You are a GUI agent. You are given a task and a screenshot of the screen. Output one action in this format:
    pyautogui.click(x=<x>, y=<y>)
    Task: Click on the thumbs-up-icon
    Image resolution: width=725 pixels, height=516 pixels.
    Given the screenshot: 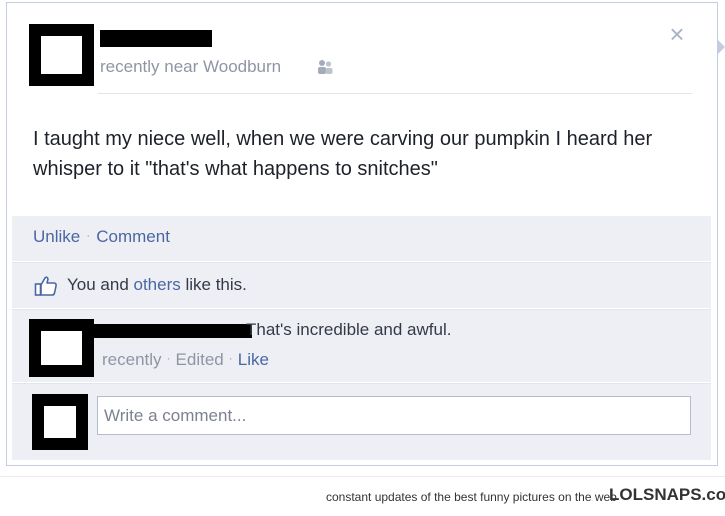 What is the action you would take?
    pyautogui.click(x=45, y=286)
    